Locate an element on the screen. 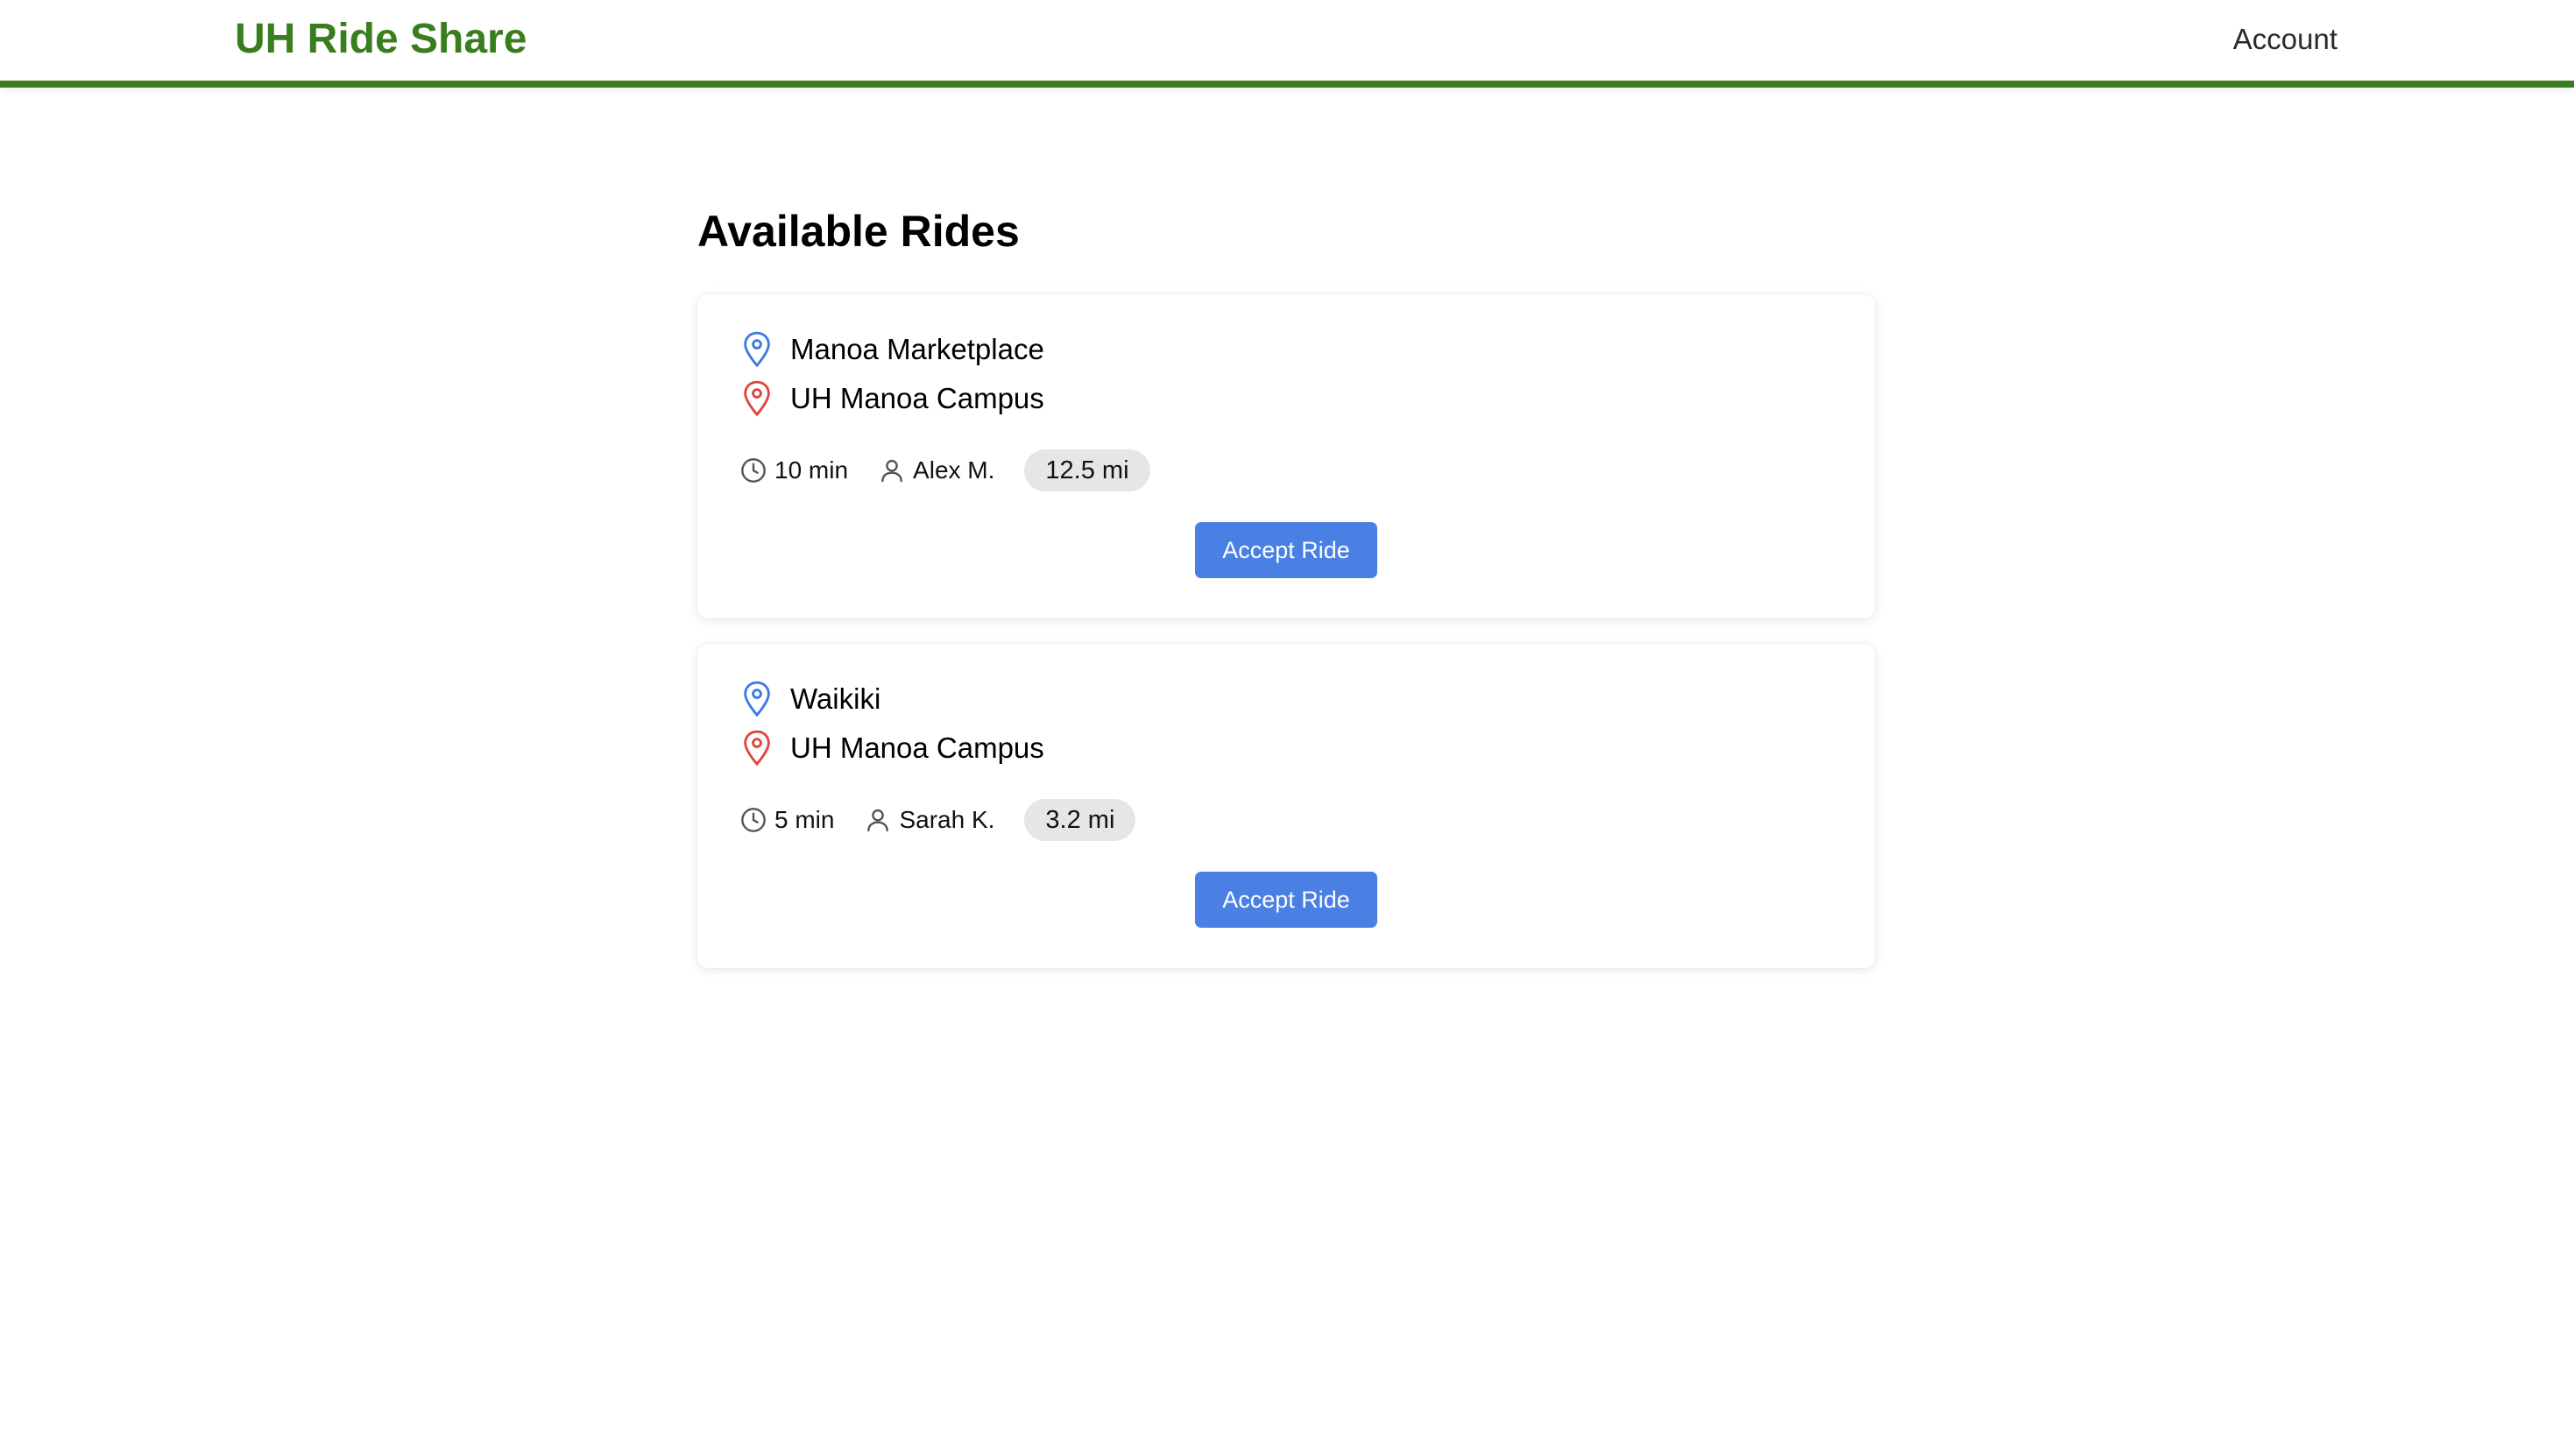  origin-row: Waikiki is located at coordinates (809, 699).